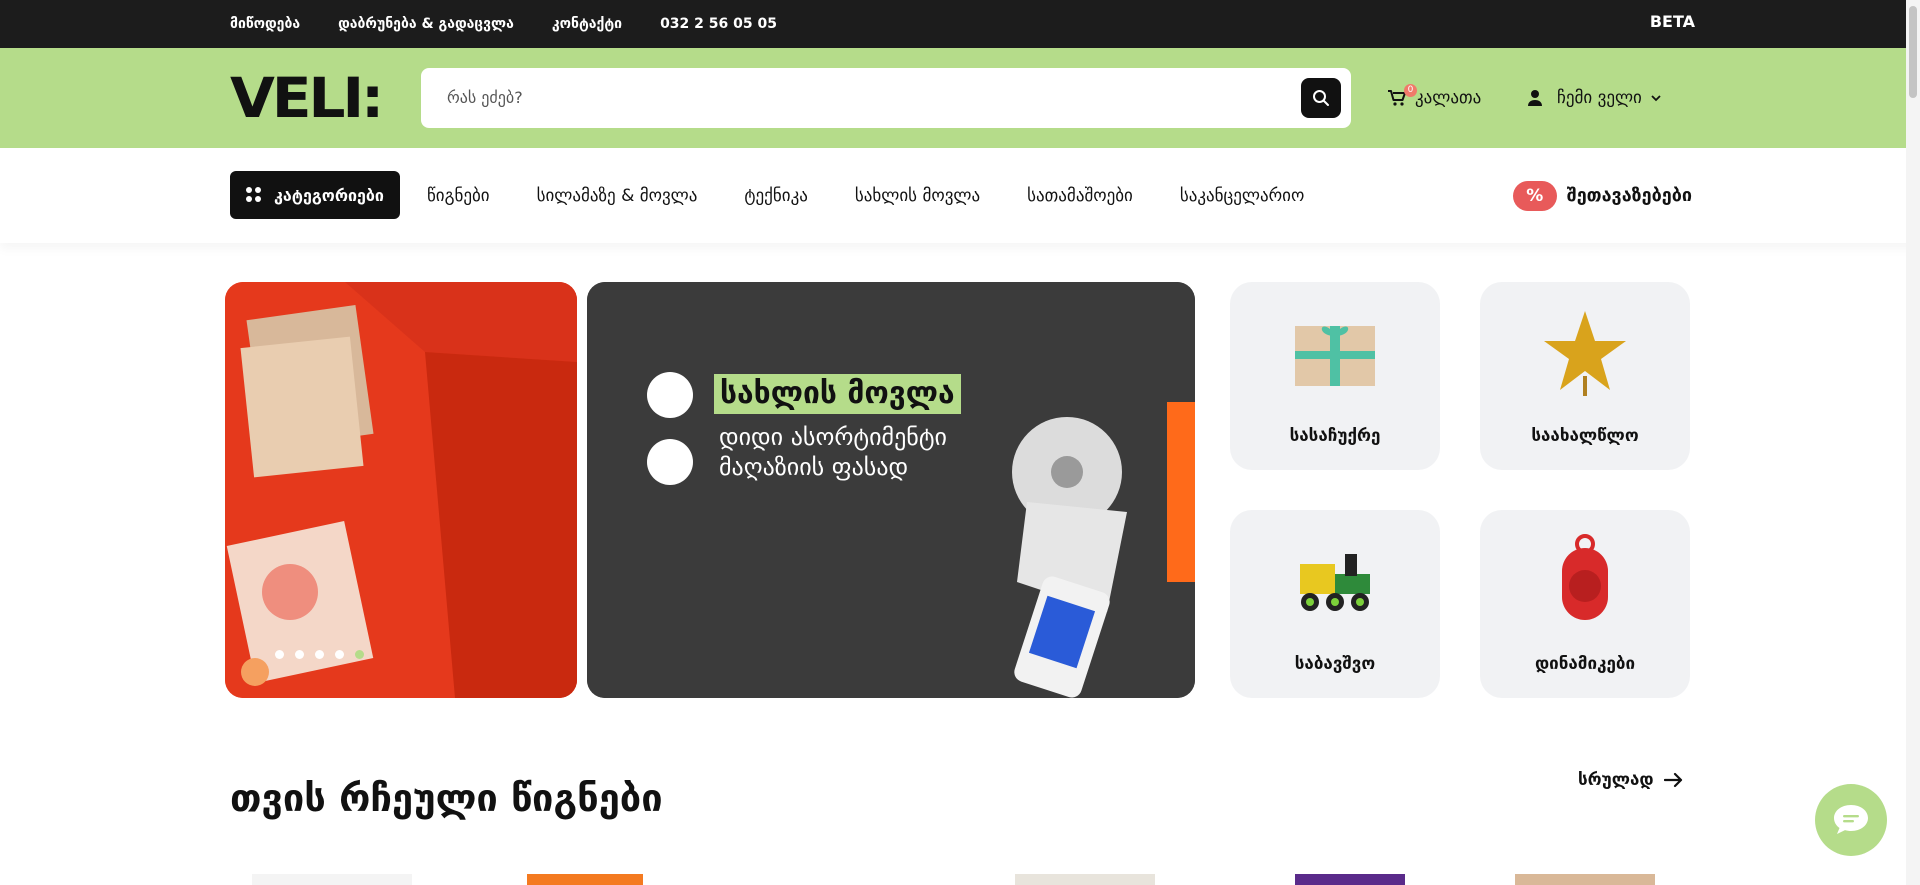 The image size is (1920, 885). I want to click on nav-item-home-care: სახლის მოვლა, so click(917, 196).